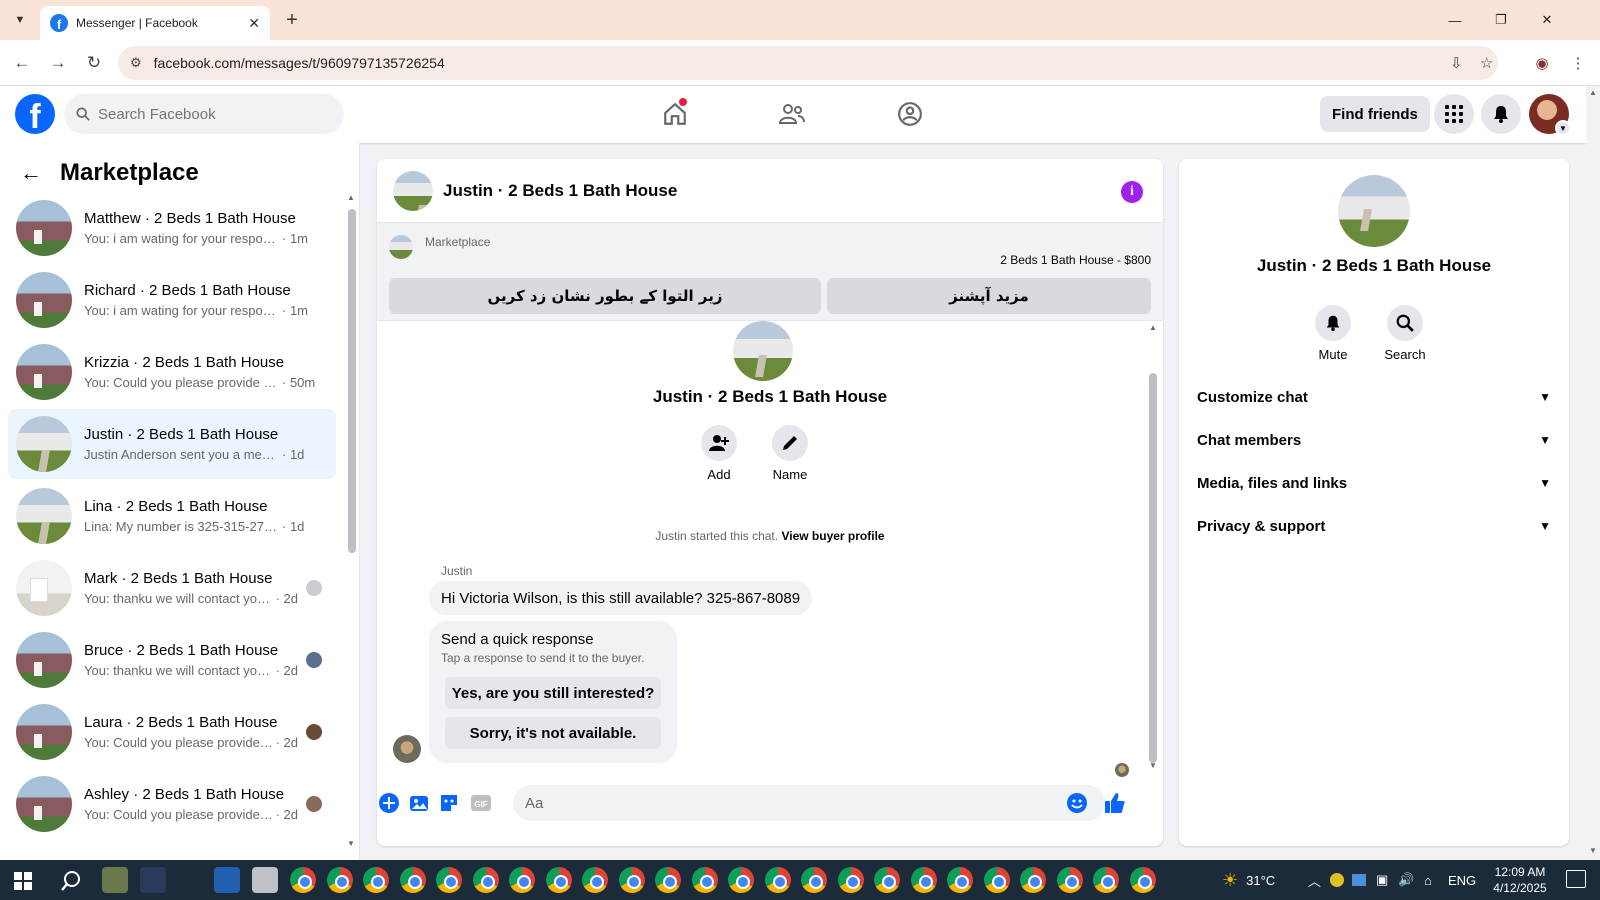 Image resolution: width=1600 pixels, height=900 pixels. Describe the element at coordinates (1542, 63) in the screenshot. I see `profile-icon: ◉` at that location.